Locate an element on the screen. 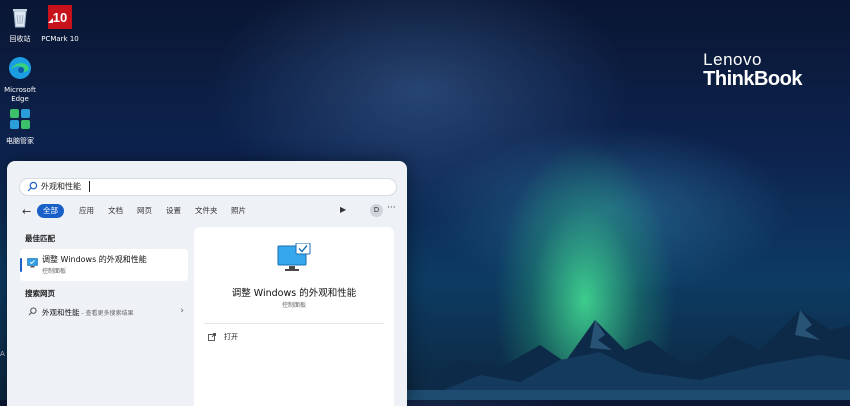 The height and width of the screenshot is (406, 850). edge-label-line1: Microsoft is located at coordinates (20, 90).